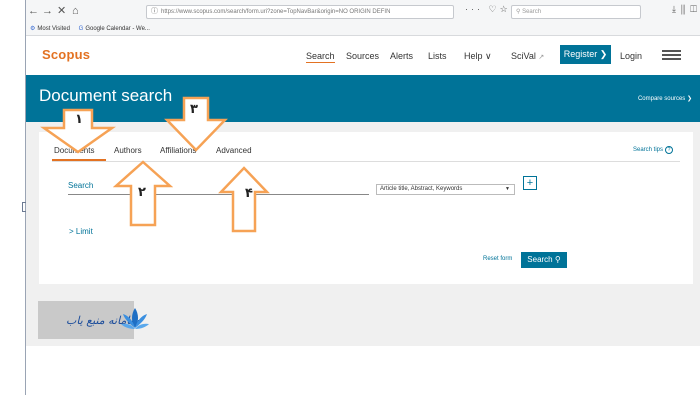 Image resolution: width=700 pixels, height=395 pixels. I want to click on annotation-label-4: ۴, so click(249, 193).